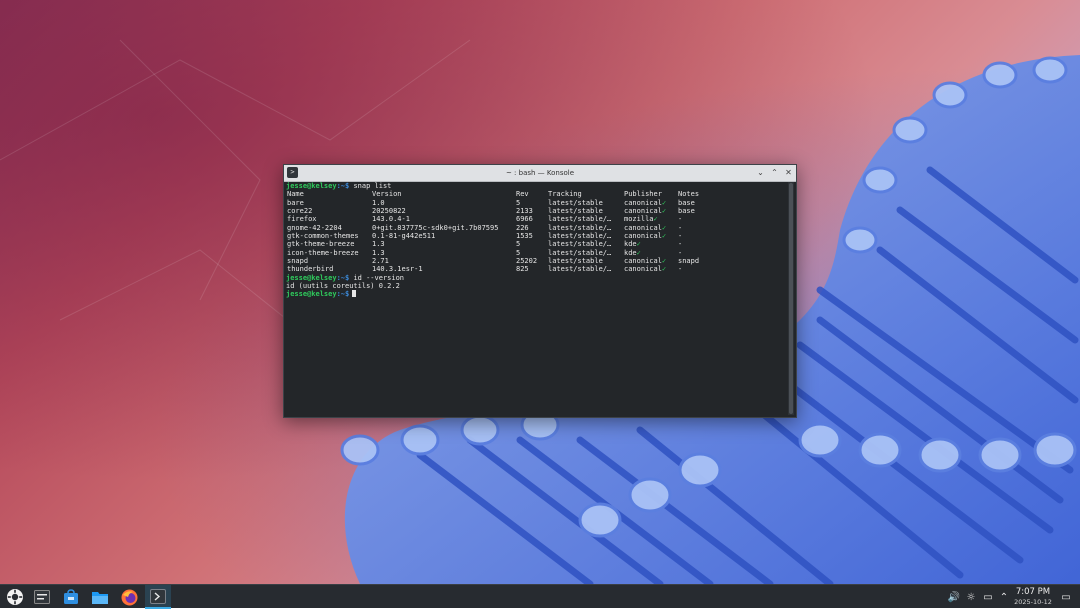  I want to click on window-titlebar: > ~ : bash — Konsole ⌄ ⌃ ✕, so click(540, 173).